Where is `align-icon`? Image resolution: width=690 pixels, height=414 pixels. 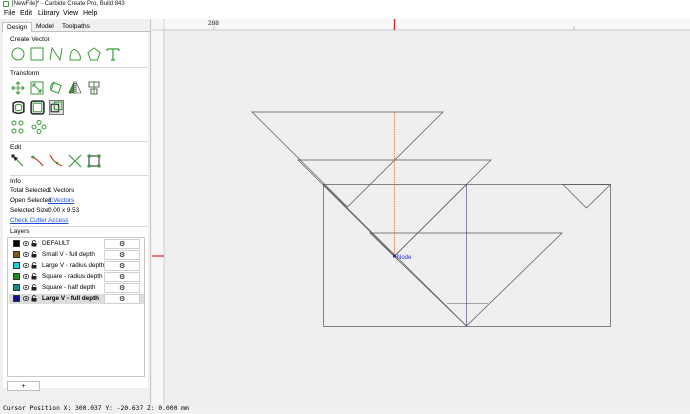 align-icon is located at coordinates (94, 88).